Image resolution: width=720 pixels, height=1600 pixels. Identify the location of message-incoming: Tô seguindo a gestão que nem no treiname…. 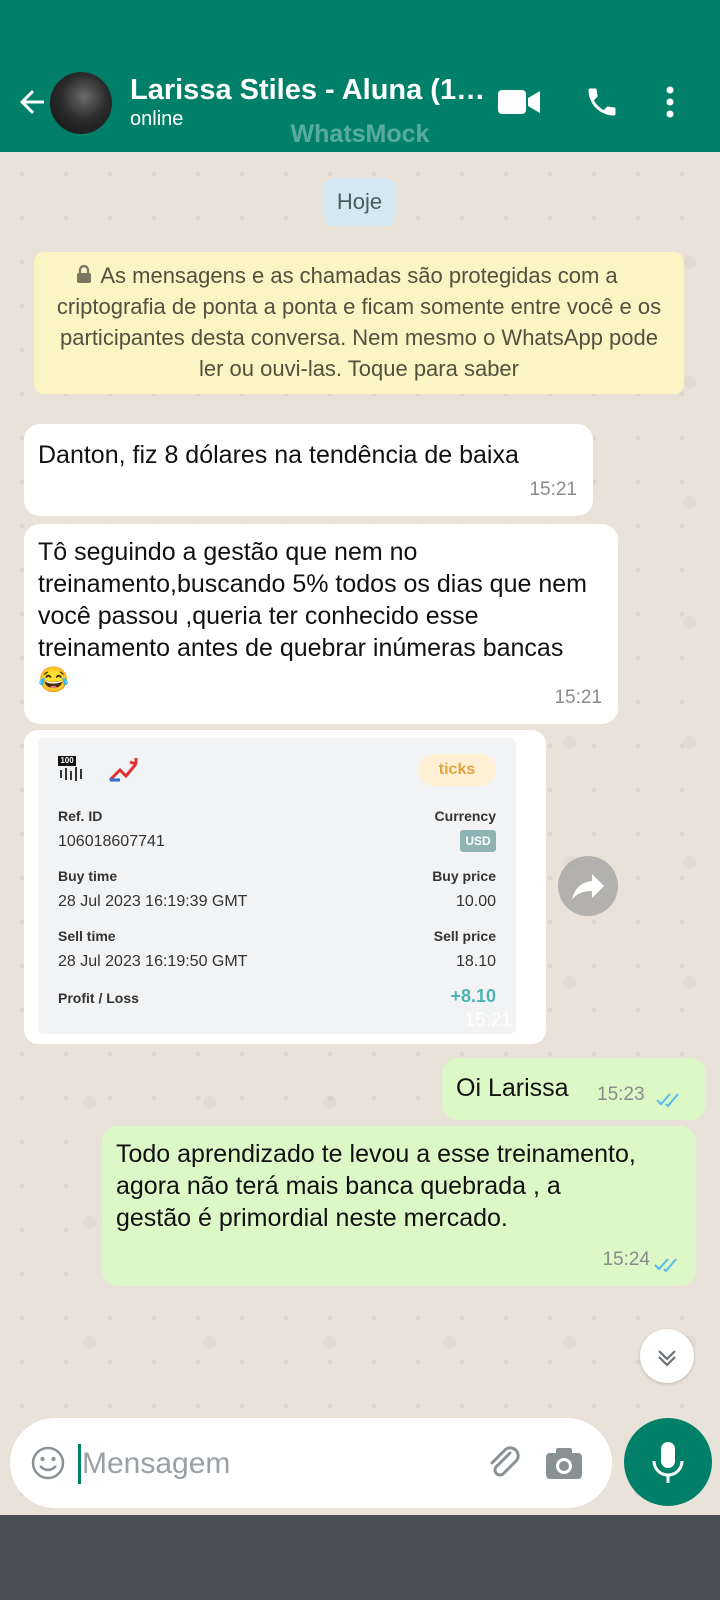
(321, 624).